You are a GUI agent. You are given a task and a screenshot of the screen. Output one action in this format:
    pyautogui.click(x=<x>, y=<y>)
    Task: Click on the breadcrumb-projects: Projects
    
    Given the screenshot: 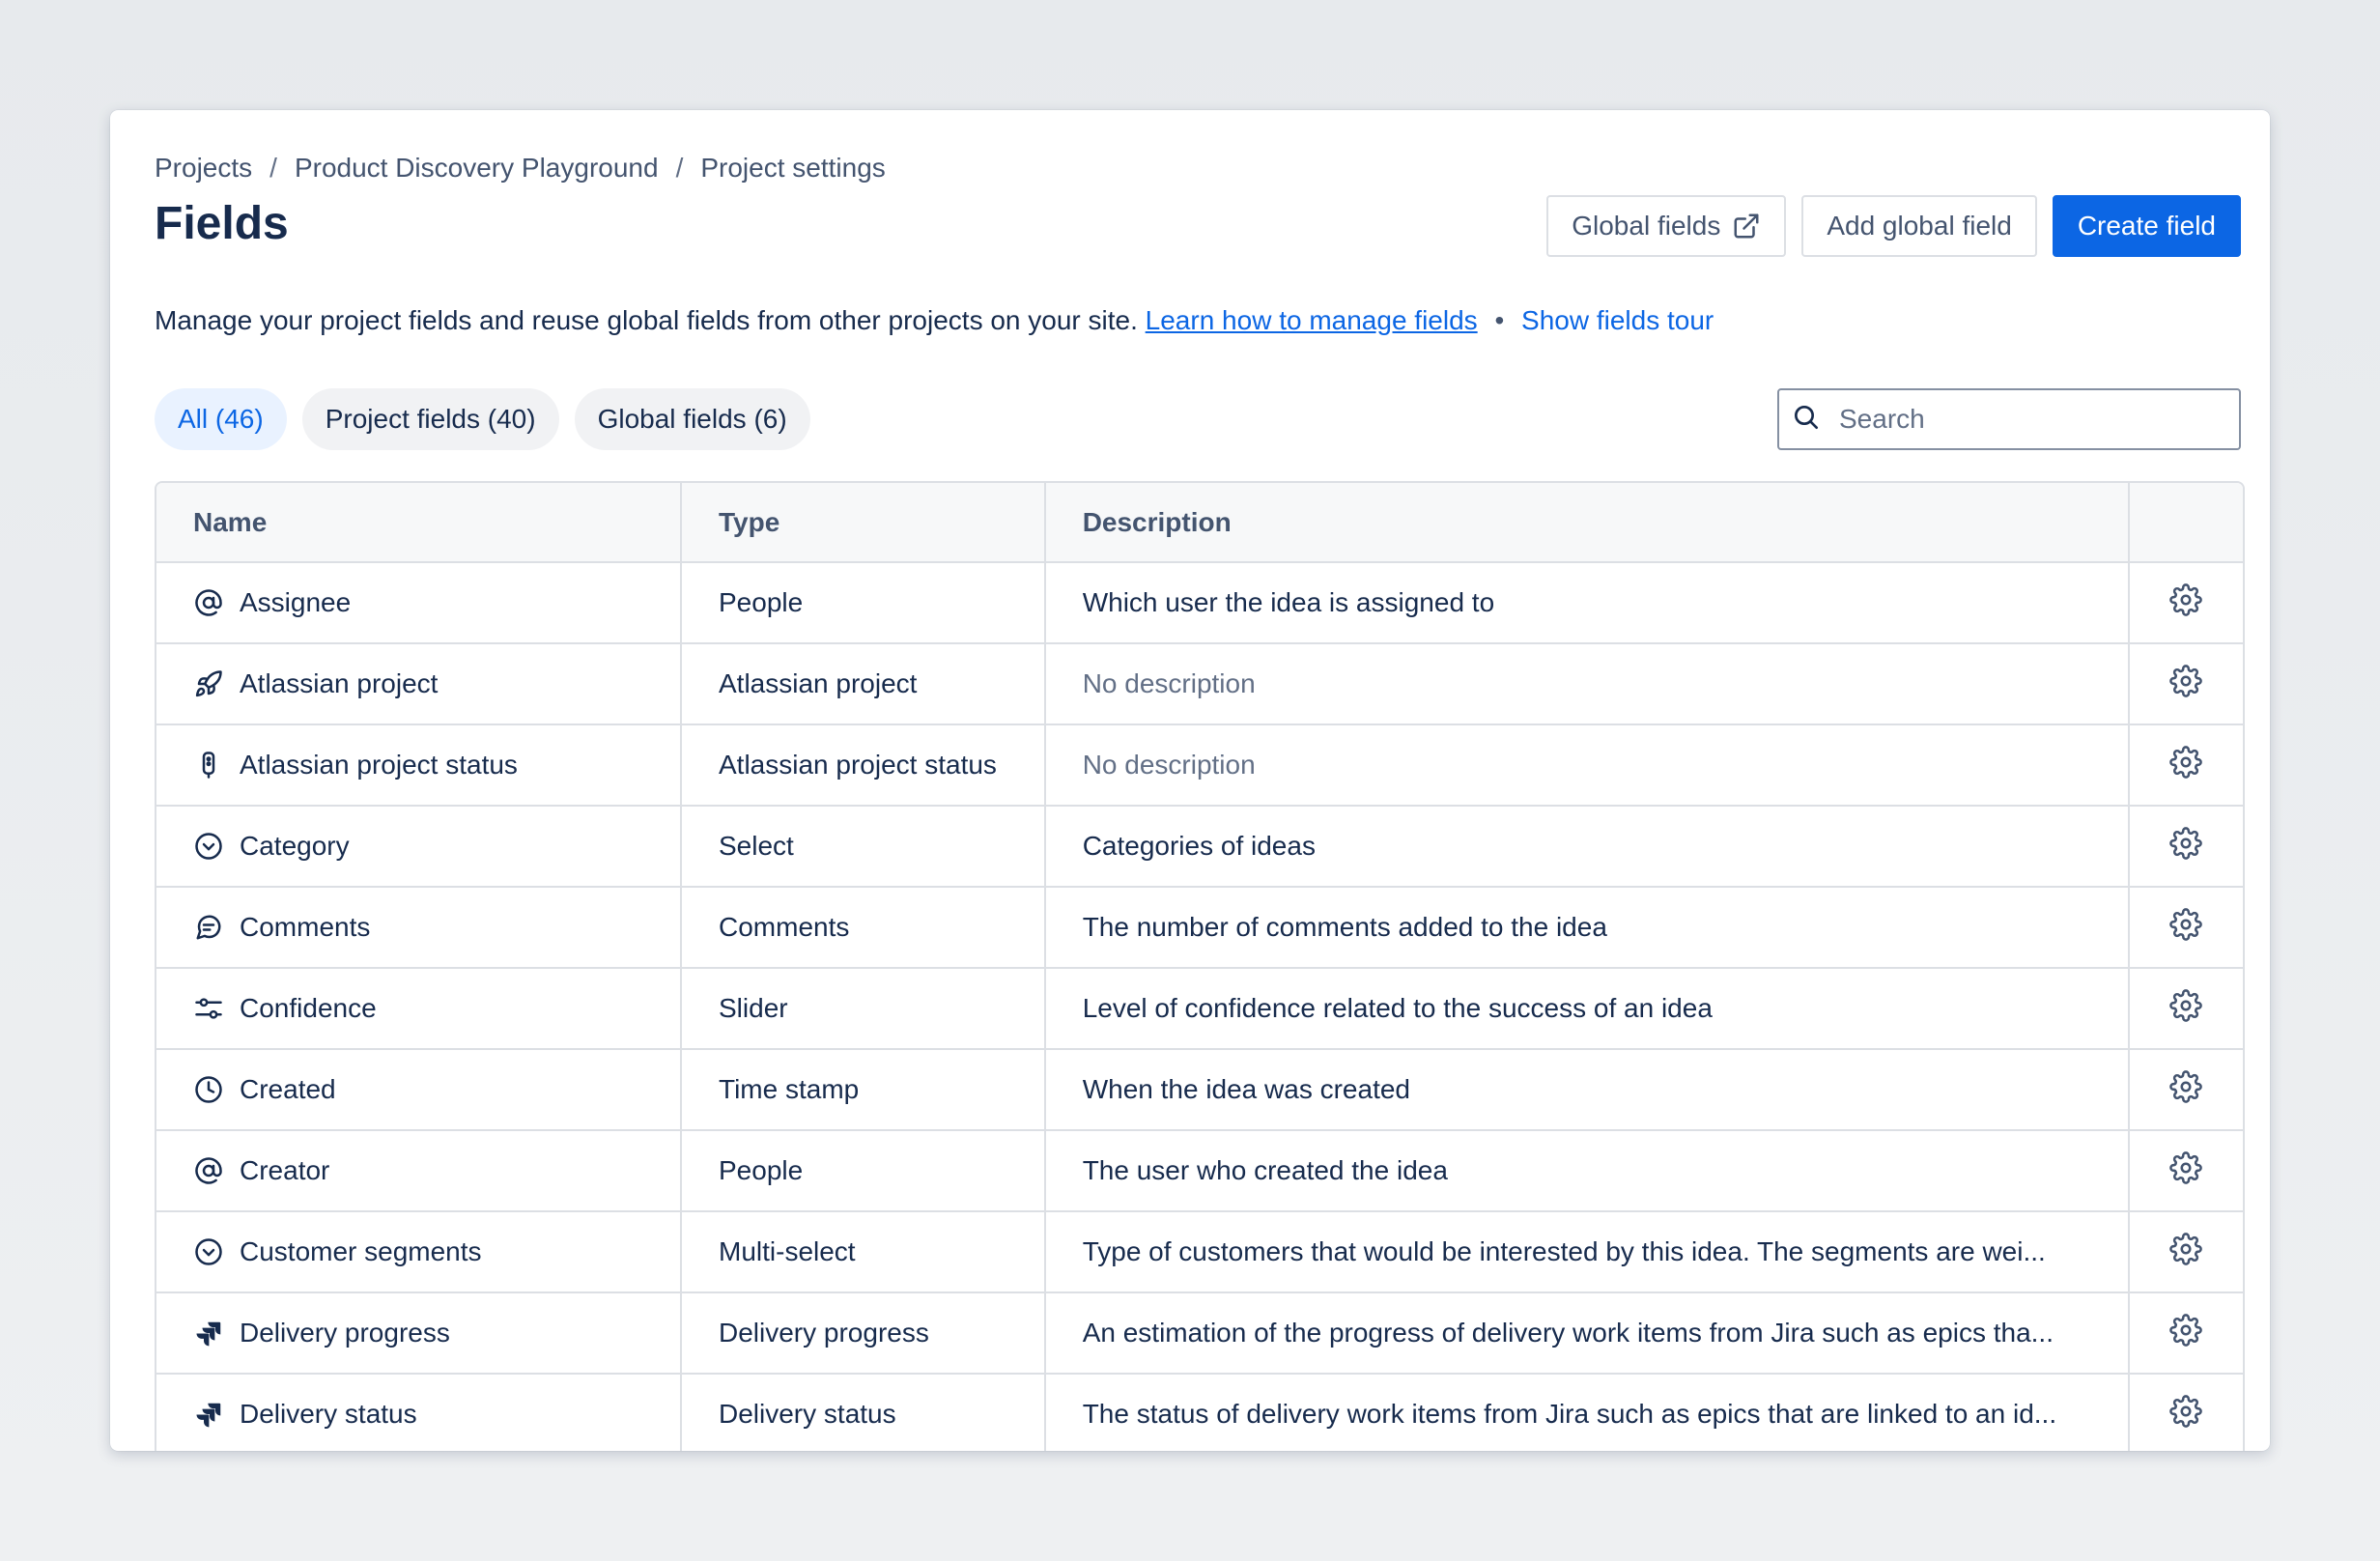 What is the action you would take?
    pyautogui.click(x=204, y=169)
    